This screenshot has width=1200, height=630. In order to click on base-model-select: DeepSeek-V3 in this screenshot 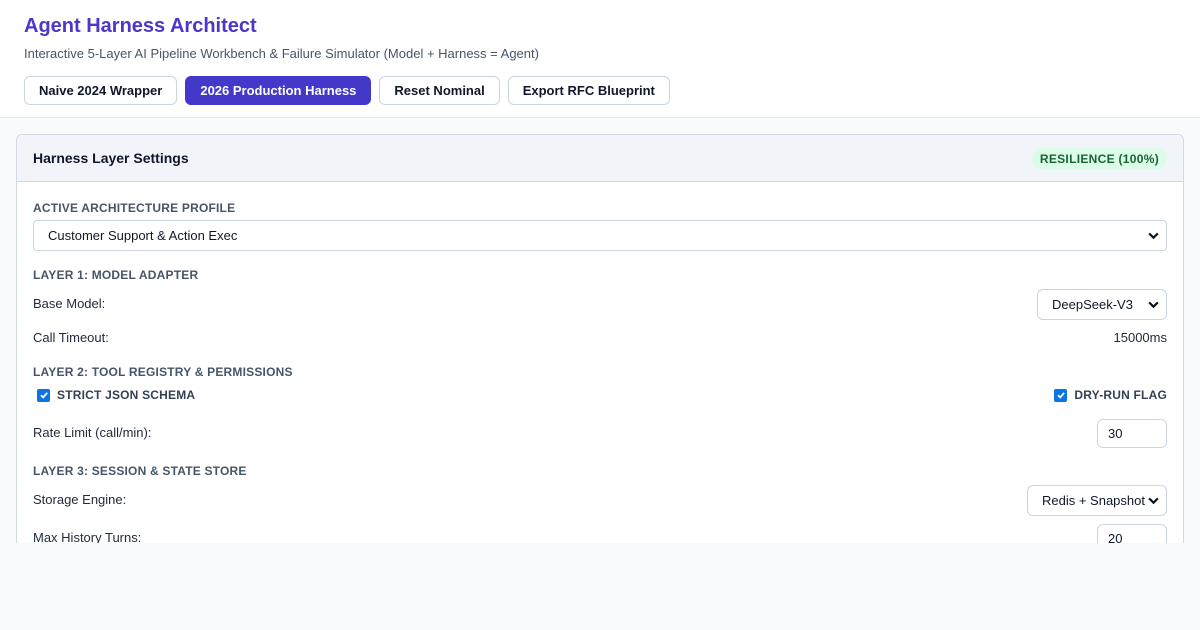, I will do `click(1102, 304)`.